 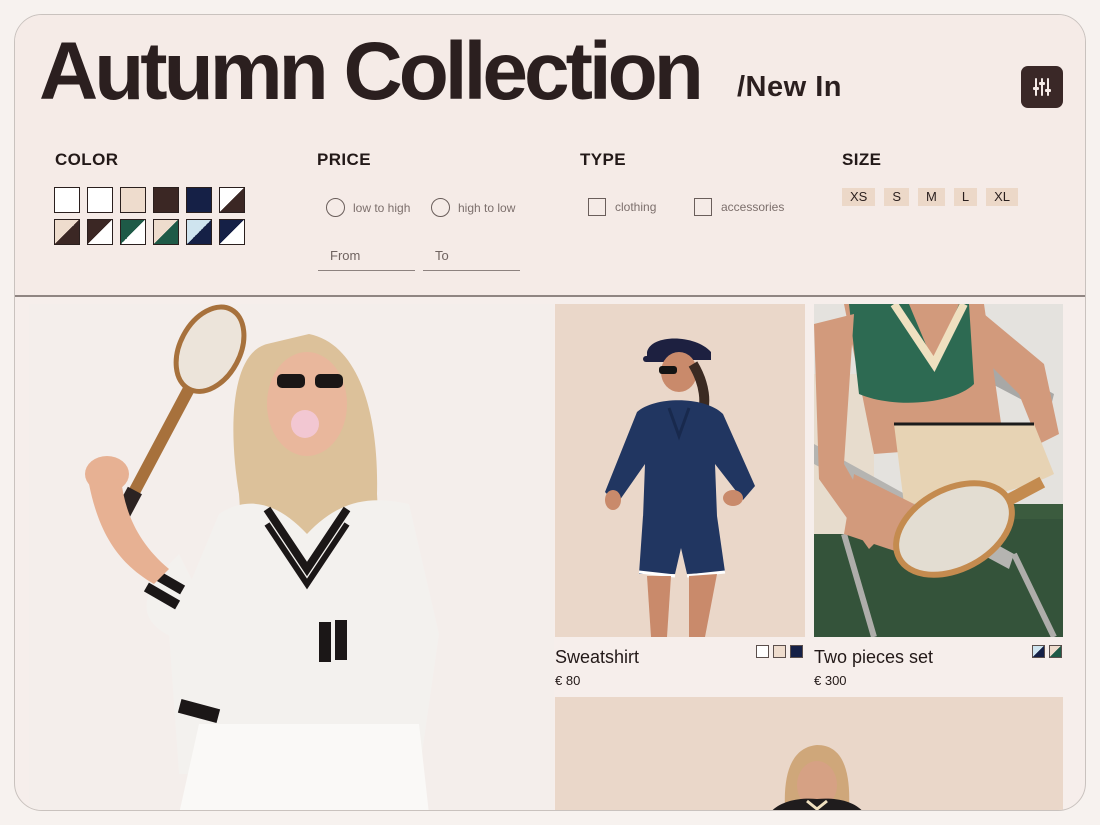 I want to click on page-title: Autumn Collection, so click(x=371, y=71).